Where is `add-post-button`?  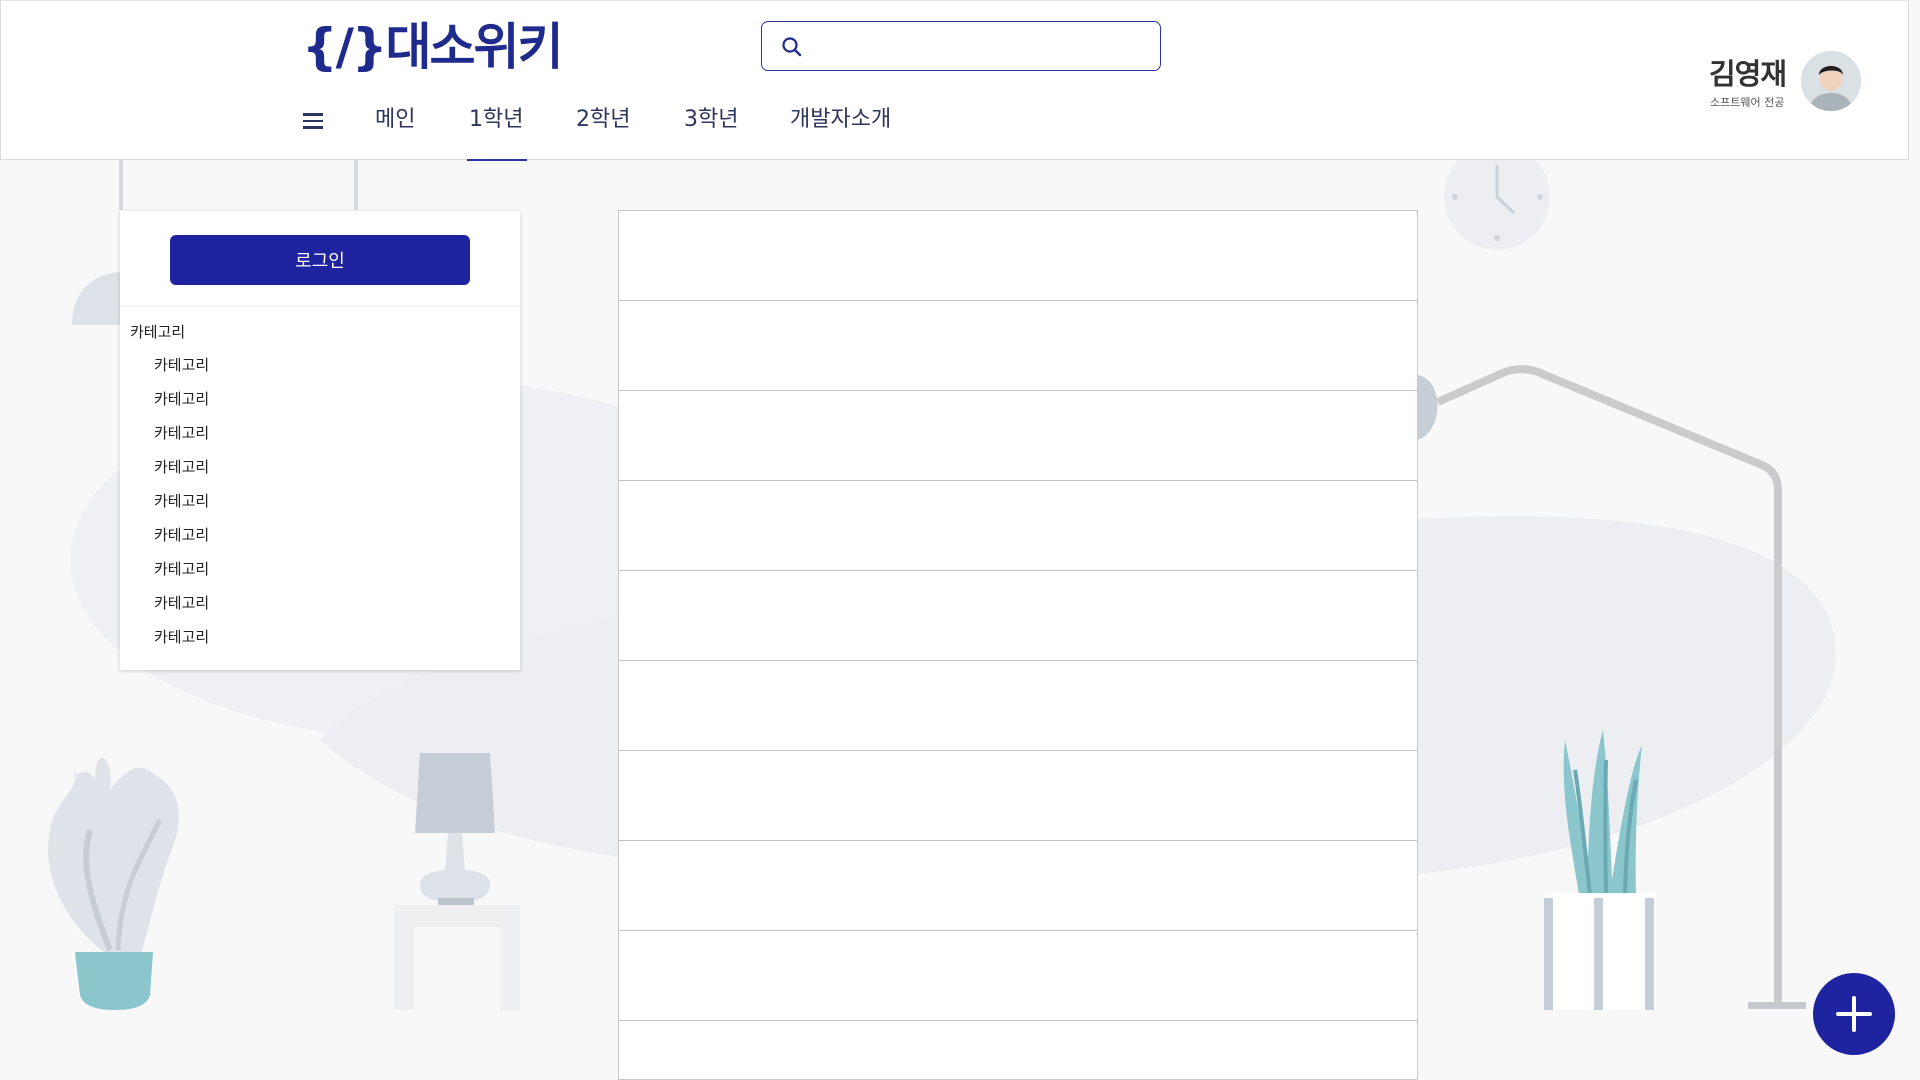 add-post-button is located at coordinates (1854, 1014).